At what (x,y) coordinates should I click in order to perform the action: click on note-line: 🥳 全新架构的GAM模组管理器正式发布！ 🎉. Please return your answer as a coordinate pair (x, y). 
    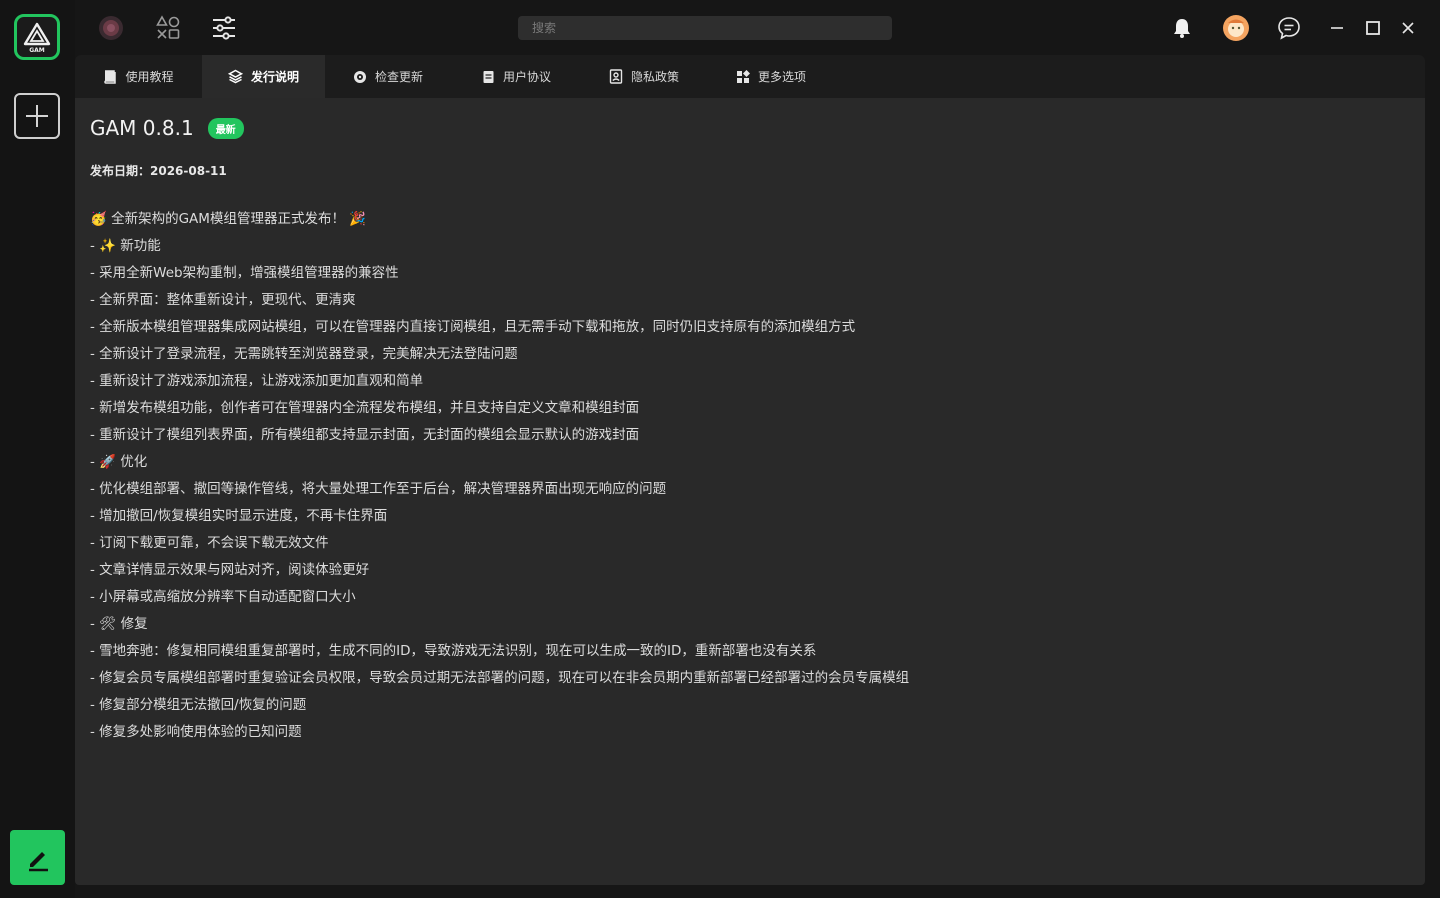
    Looking at the image, I should click on (228, 219).